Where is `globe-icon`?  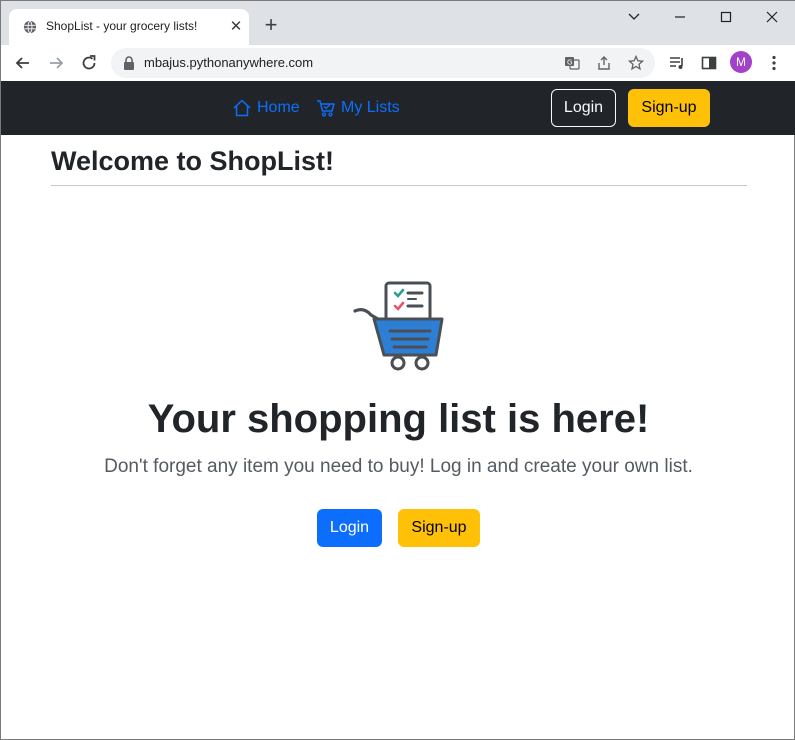
globe-icon is located at coordinates (30, 27).